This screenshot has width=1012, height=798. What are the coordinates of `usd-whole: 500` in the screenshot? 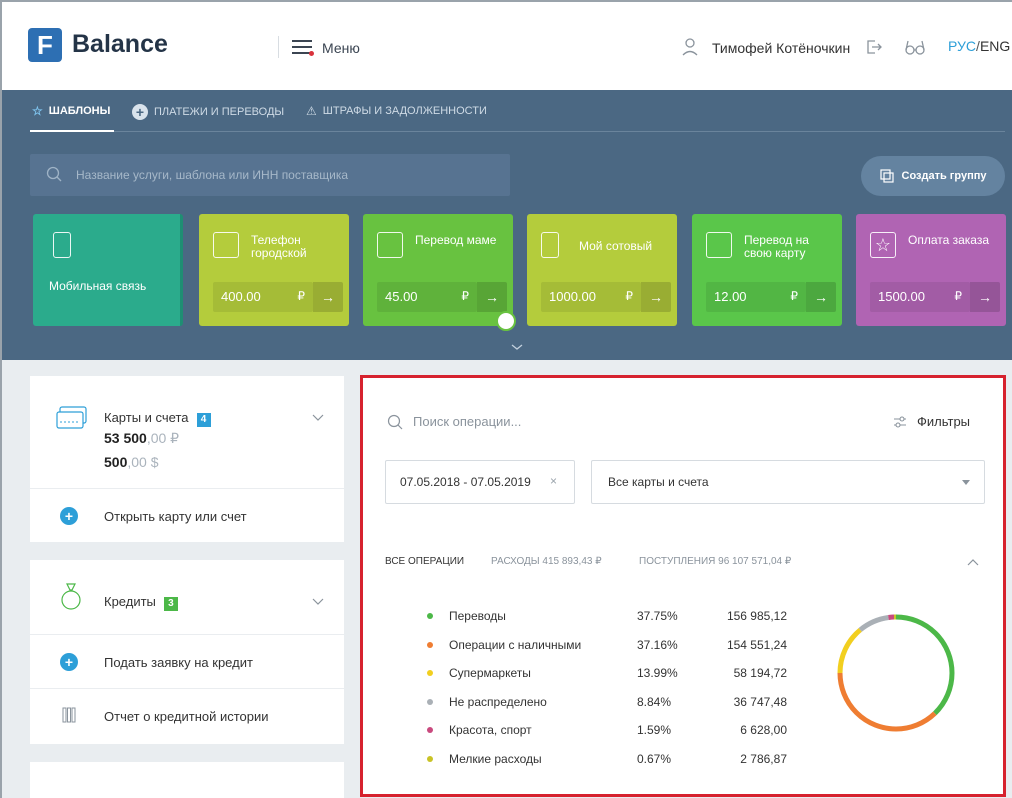 It's located at (116, 462).